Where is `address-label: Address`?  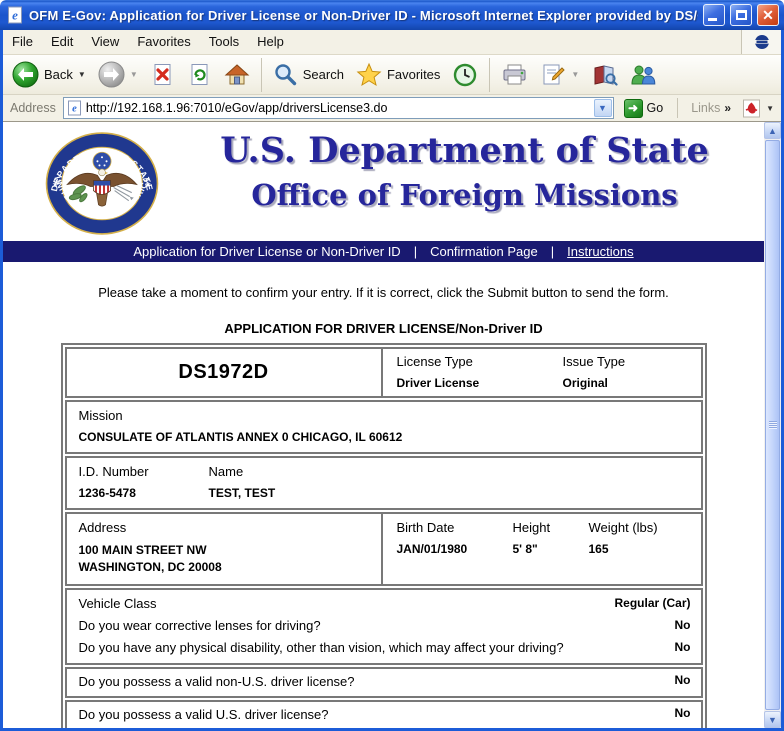
address-label: Address is located at coordinates (102, 527).